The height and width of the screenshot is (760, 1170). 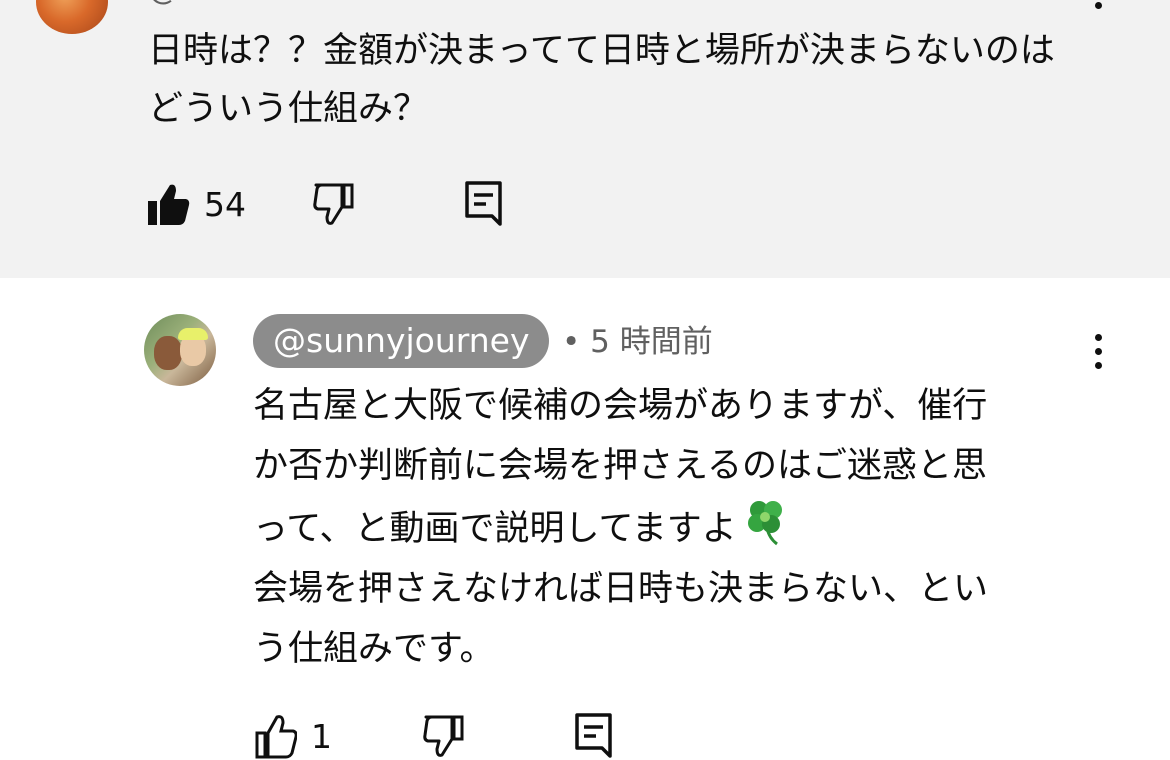 I want to click on comment-actions: 1, so click(x=433, y=736).